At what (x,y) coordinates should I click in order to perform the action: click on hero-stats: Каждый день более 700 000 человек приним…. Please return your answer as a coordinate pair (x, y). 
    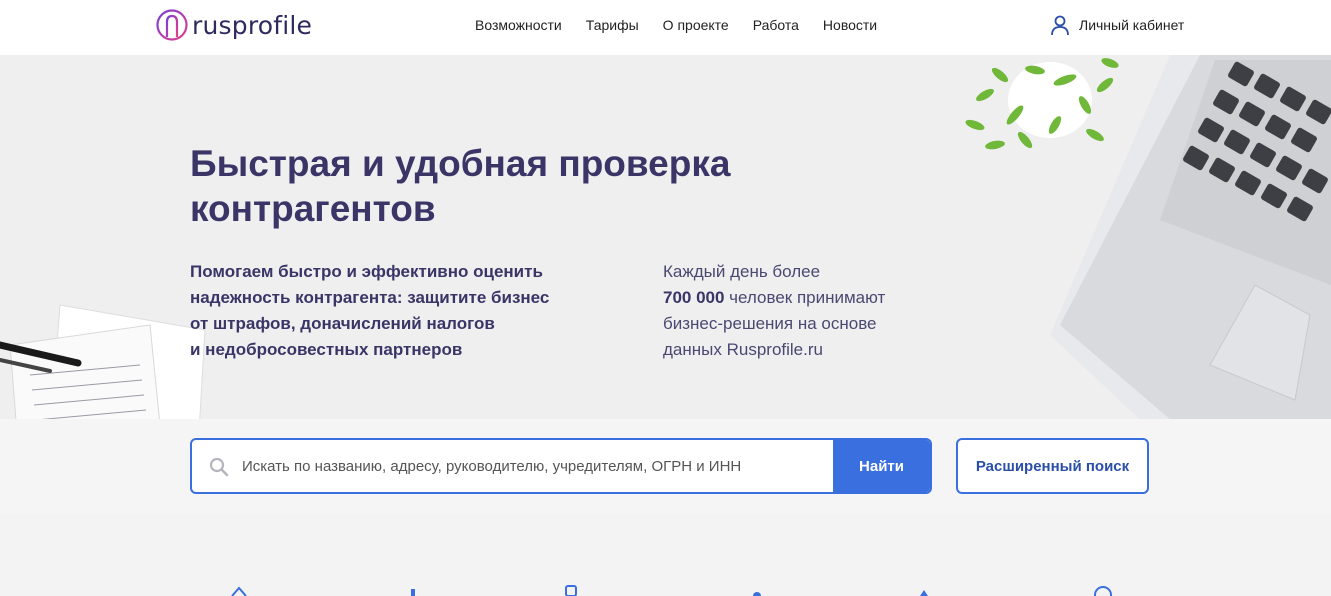
    Looking at the image, I should click on (813, 311).